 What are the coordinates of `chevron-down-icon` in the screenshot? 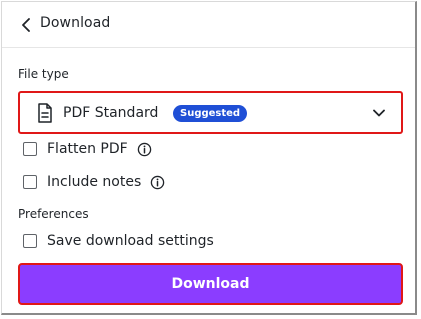 It's located at (379, 113).